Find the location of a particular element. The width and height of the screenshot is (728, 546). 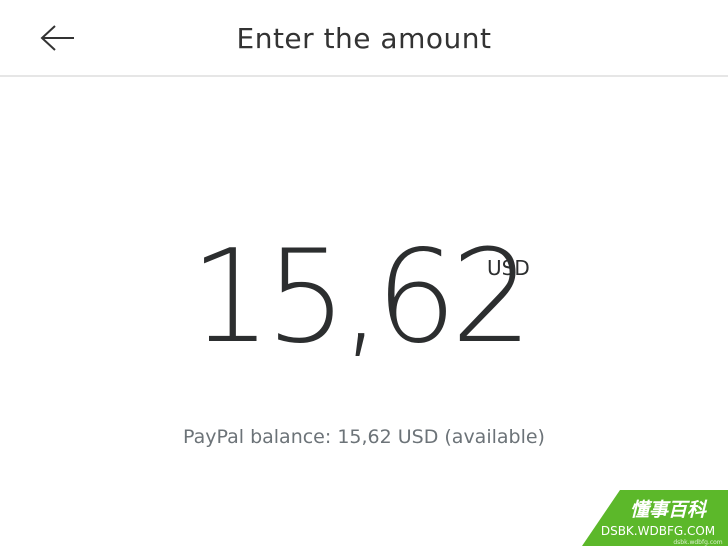

top-bar: Enter the amount is located at coordinates (364, 38).